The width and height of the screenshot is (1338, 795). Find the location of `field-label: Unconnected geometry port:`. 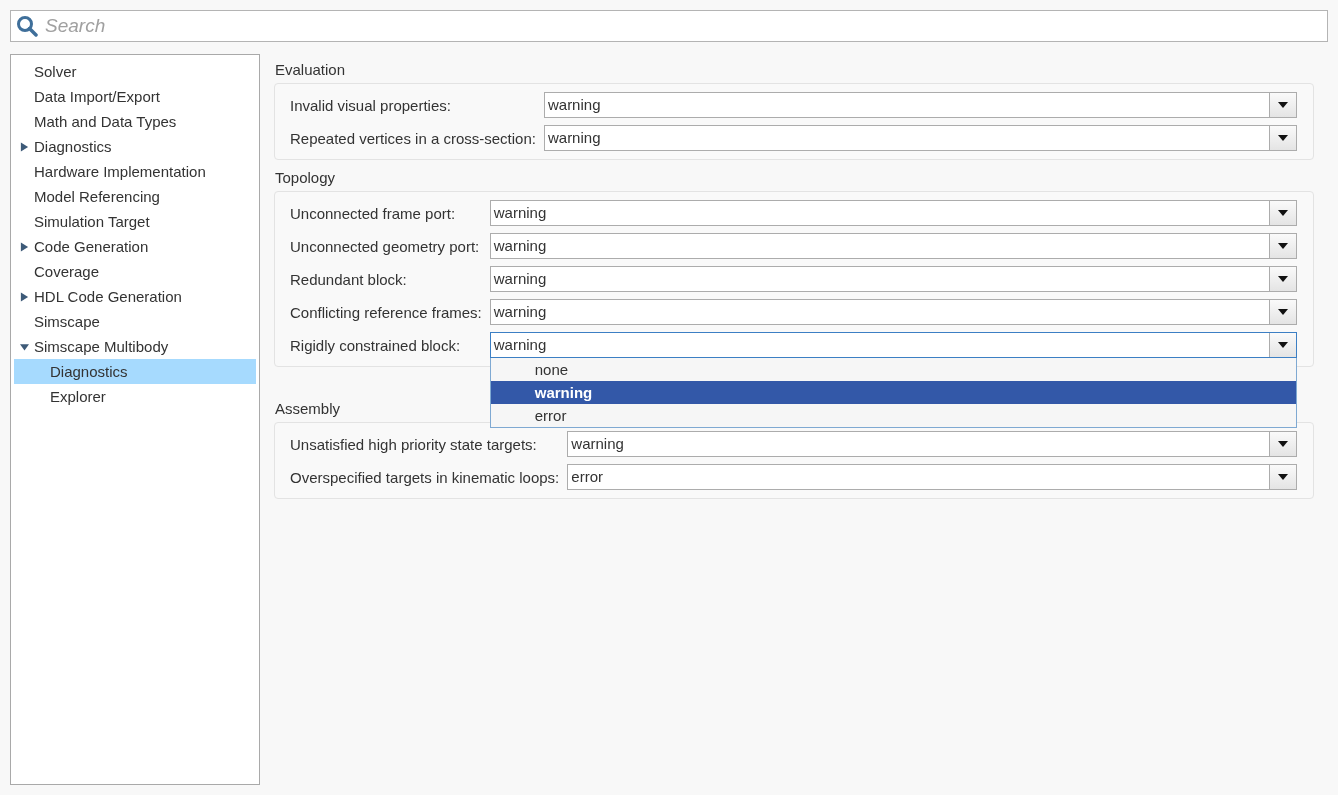

field-label: Unconnected geometry port: is located at coordinates (385, 246).